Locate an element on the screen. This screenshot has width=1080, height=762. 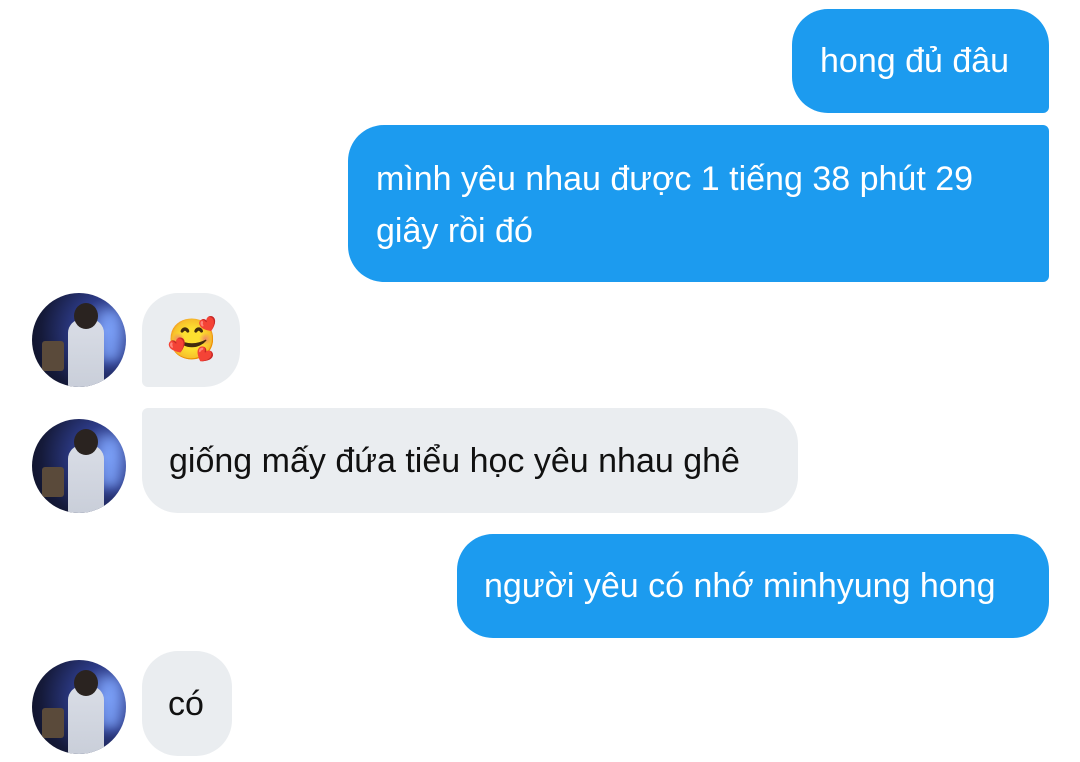
message-bubble-incoming: 🥰 is located at coordinates (191, 340).